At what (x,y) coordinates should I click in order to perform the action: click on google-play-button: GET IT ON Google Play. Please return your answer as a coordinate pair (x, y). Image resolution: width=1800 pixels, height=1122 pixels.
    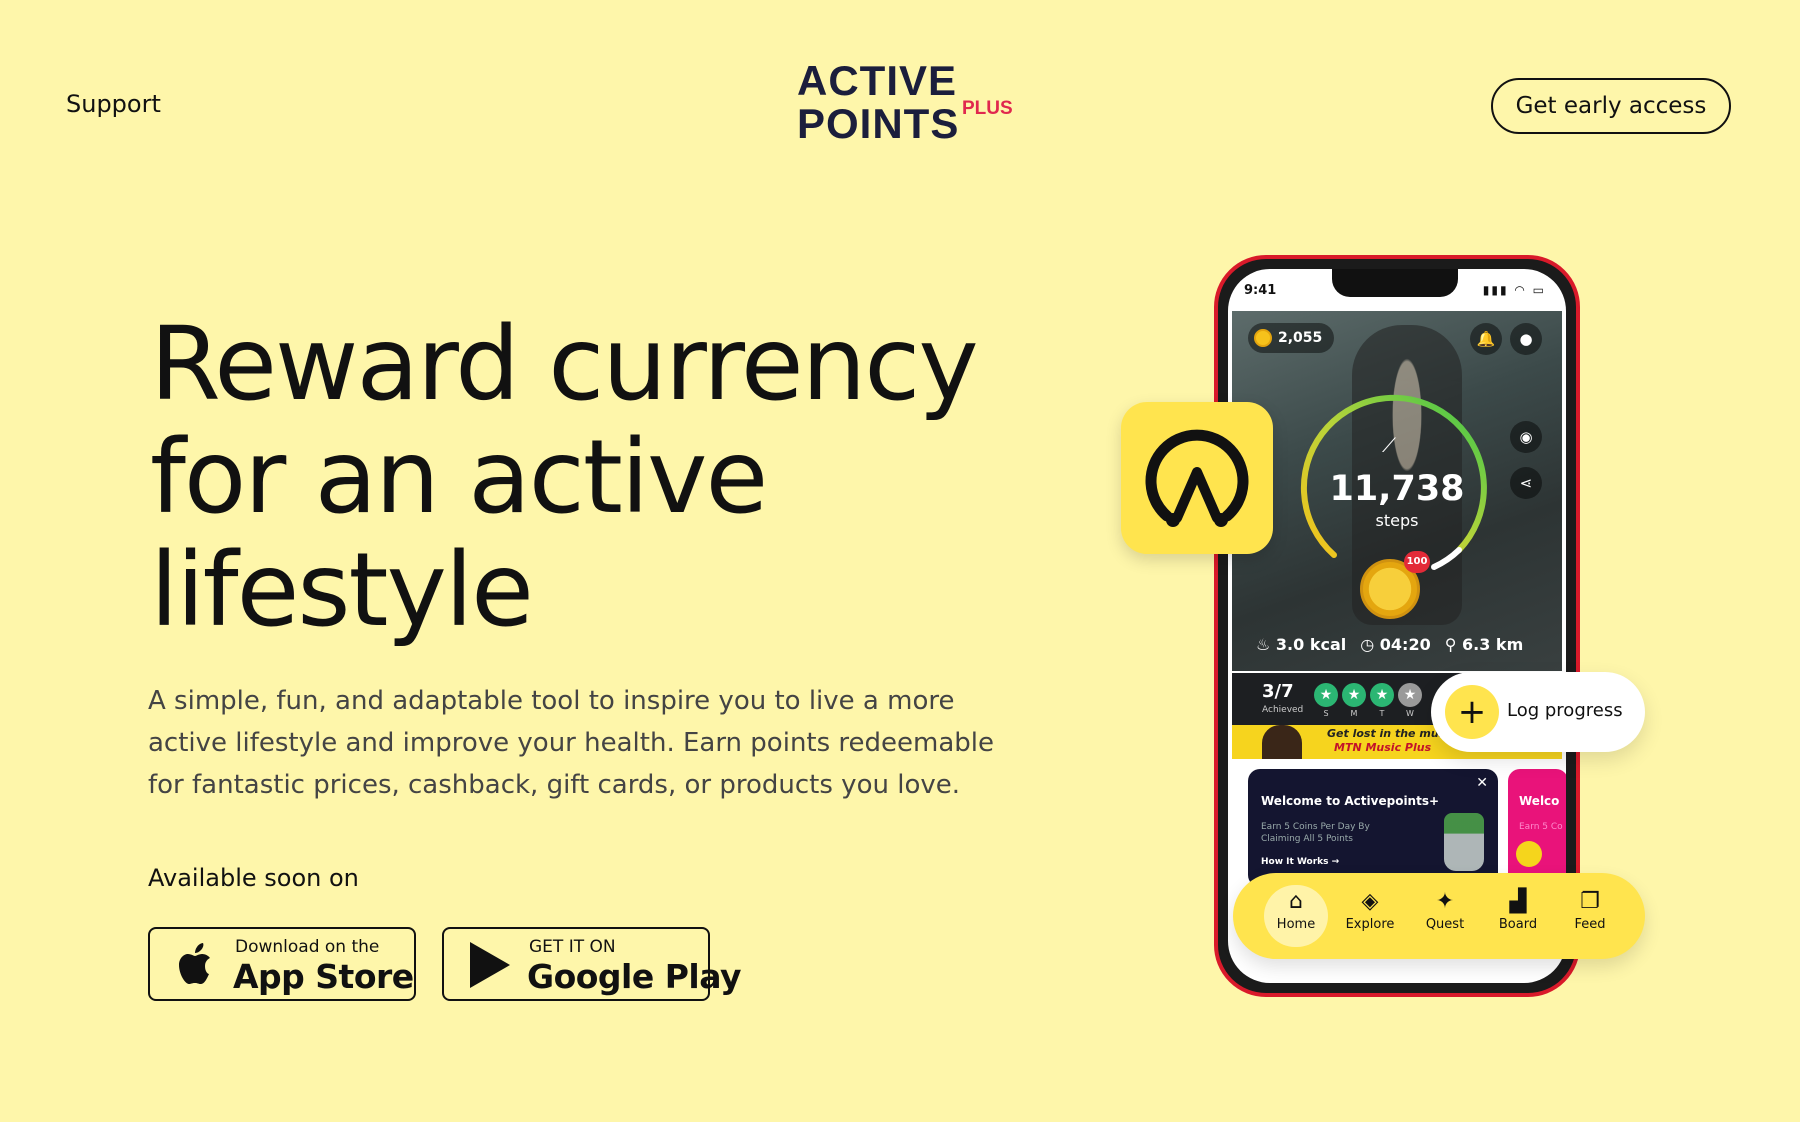
    Looking at the image, I should click on (592, 964).